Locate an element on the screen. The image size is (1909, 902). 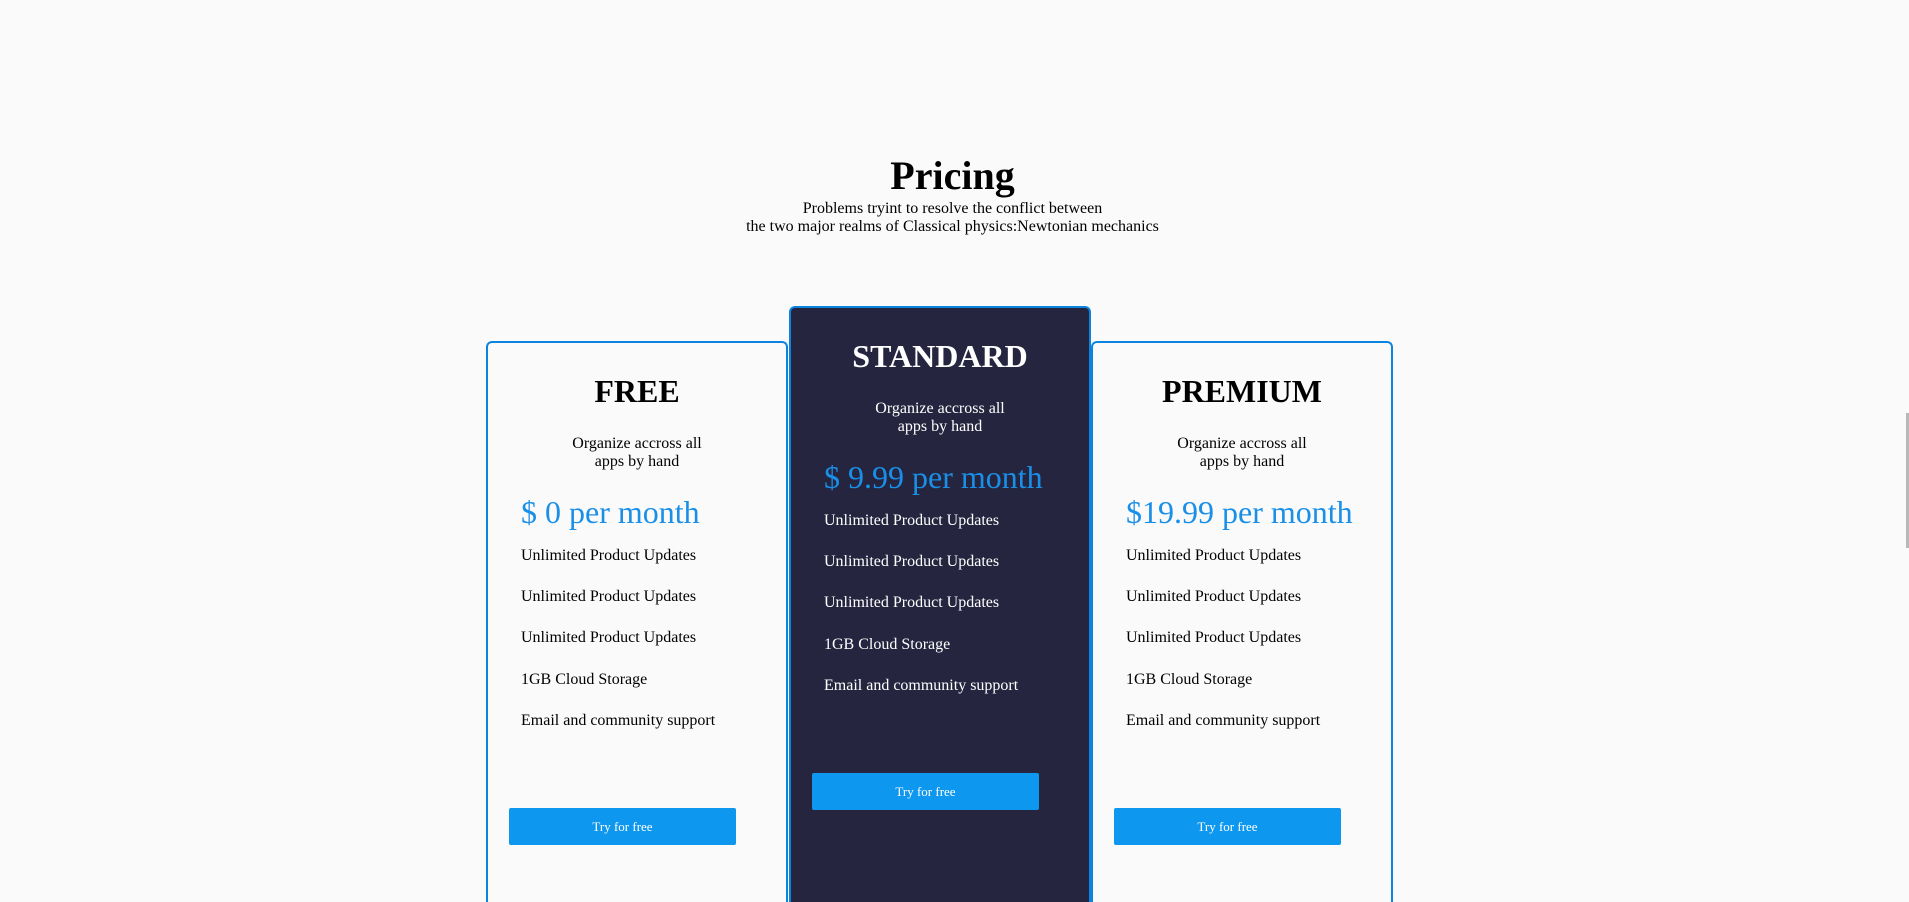
try-premium-button: Try for free is located at coordinates (1227, 826).